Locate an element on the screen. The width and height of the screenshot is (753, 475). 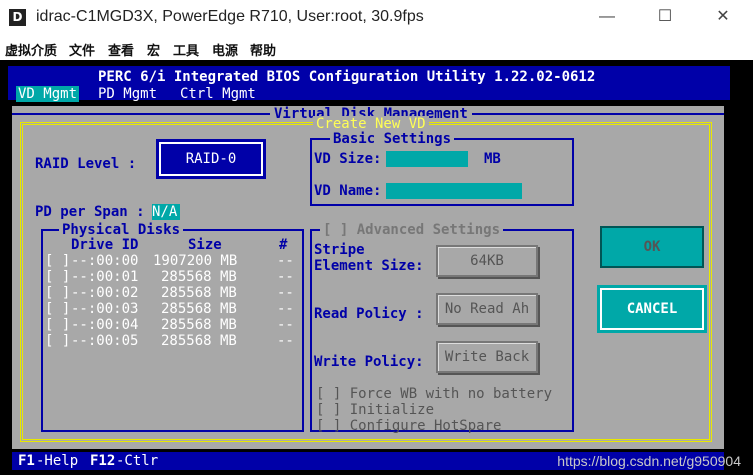
minimize-icon: — is located at coordinates (607, 17).